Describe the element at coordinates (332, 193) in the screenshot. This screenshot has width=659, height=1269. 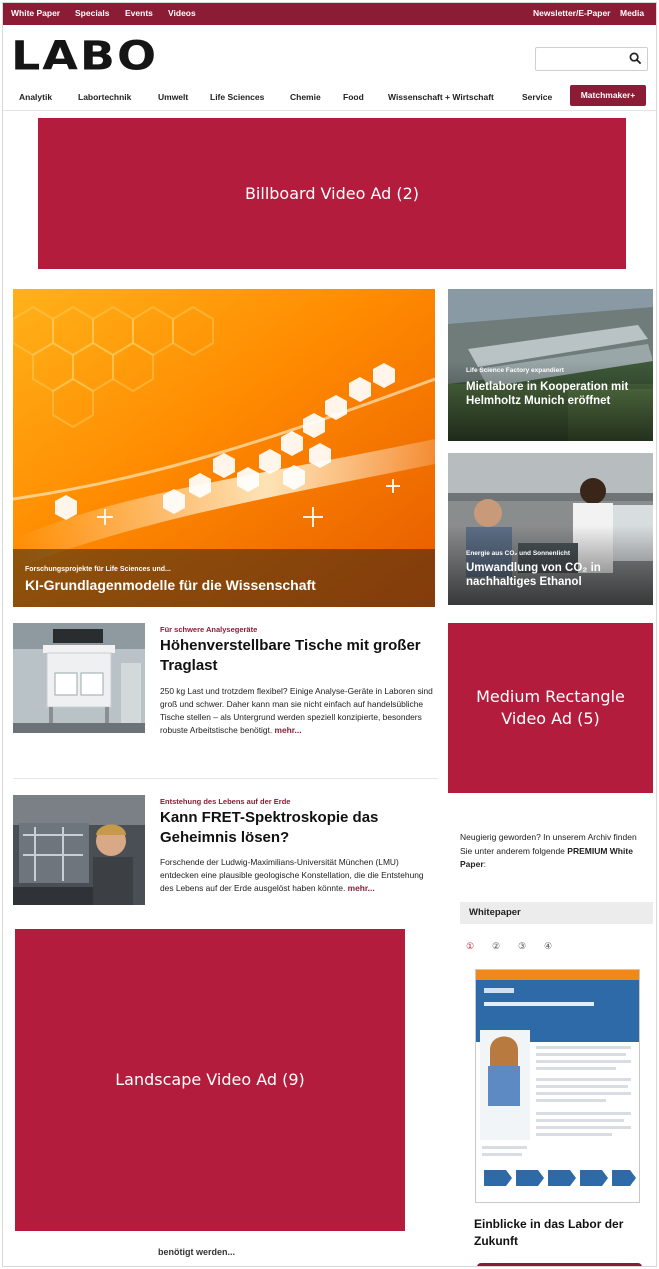
I see `billboard-video-ad: Billboard Video Ad (2)` at that location.